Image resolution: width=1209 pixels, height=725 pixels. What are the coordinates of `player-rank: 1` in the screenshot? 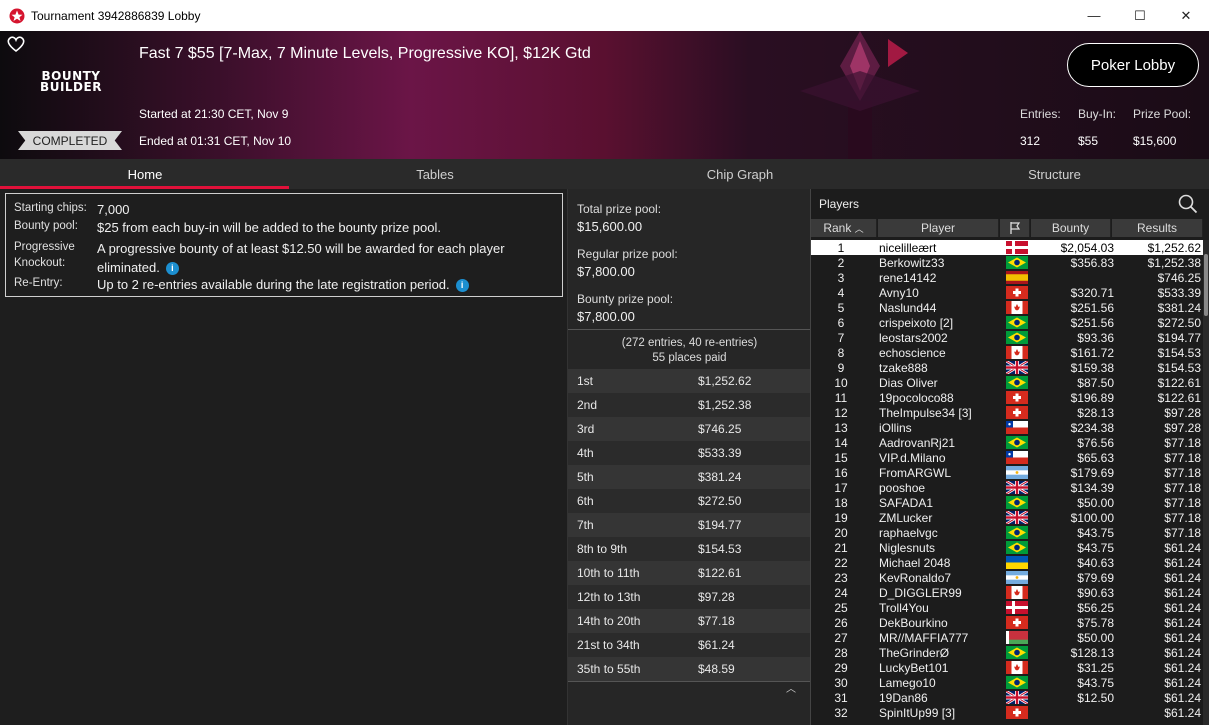 It's located at (841, 247).